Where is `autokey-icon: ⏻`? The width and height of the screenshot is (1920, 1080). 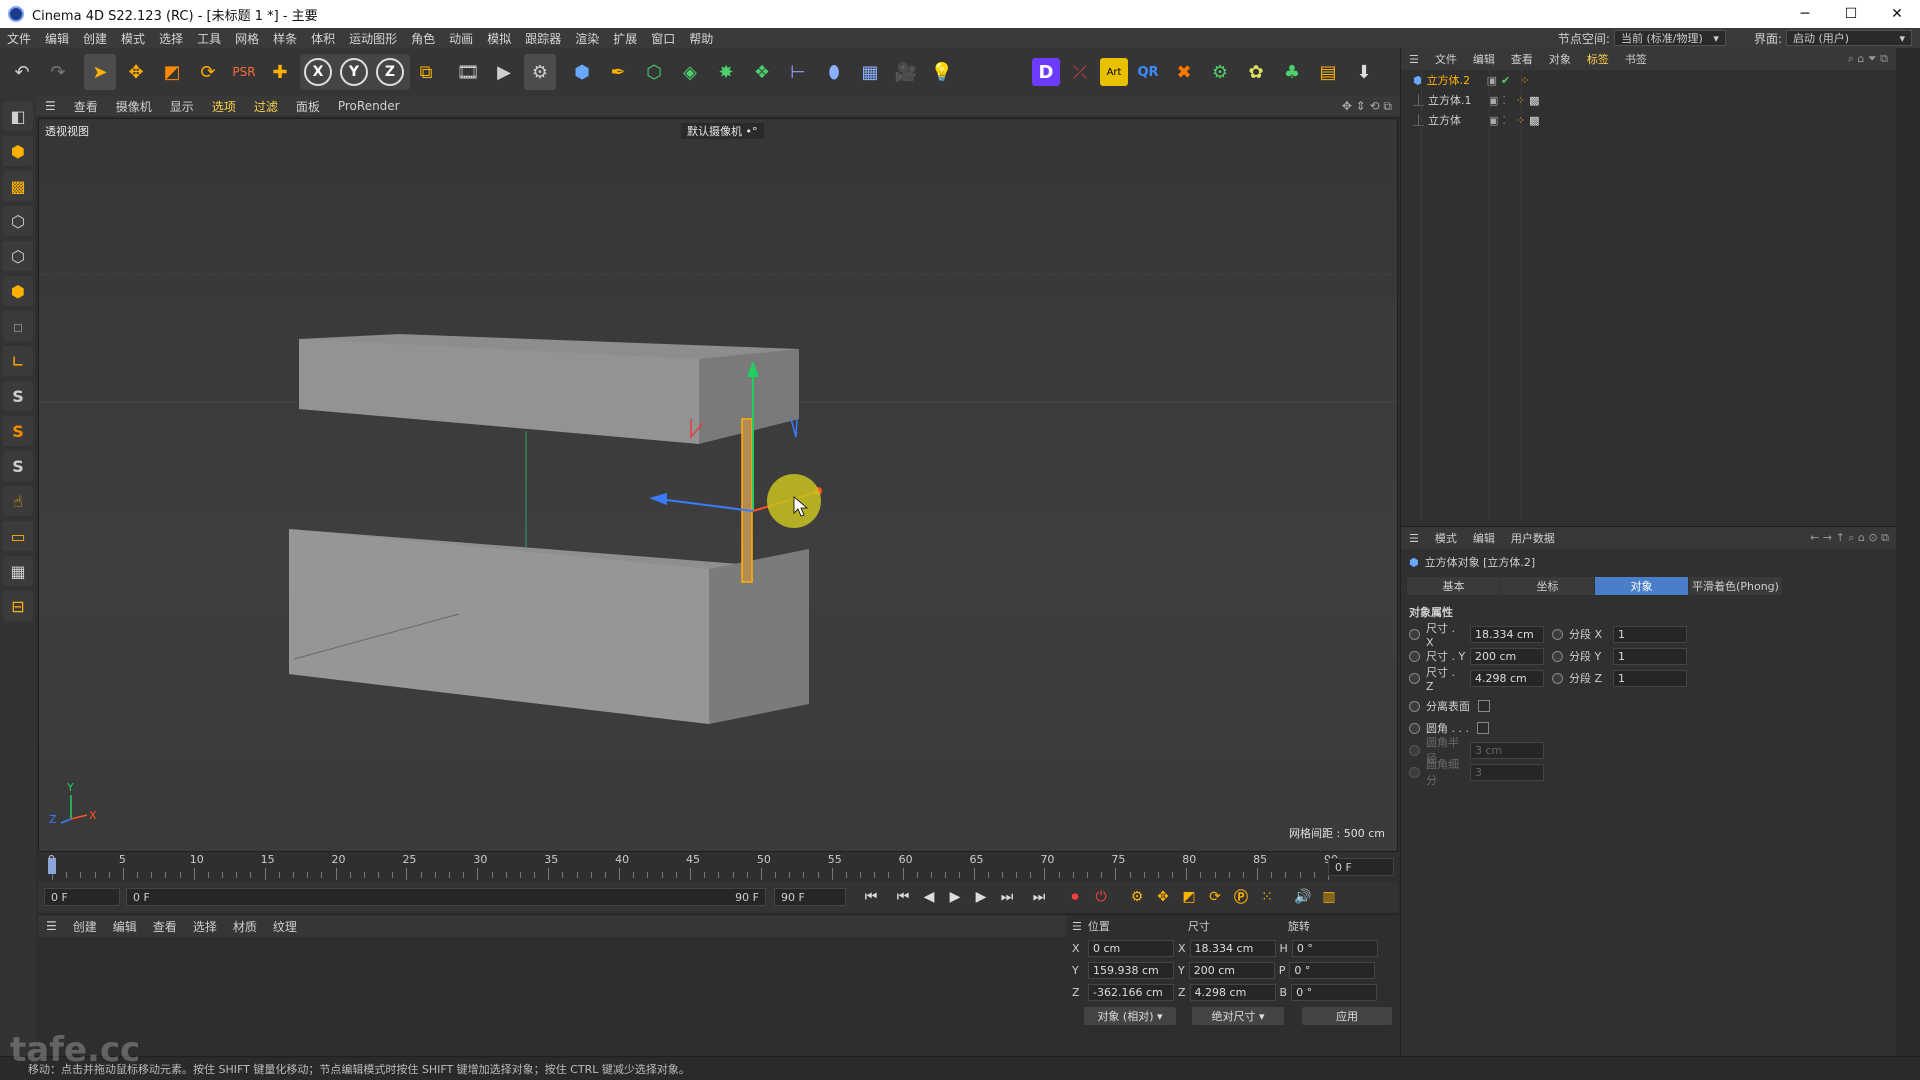 autokey-icon: ⏻ is located at coordinates (1101, 897).